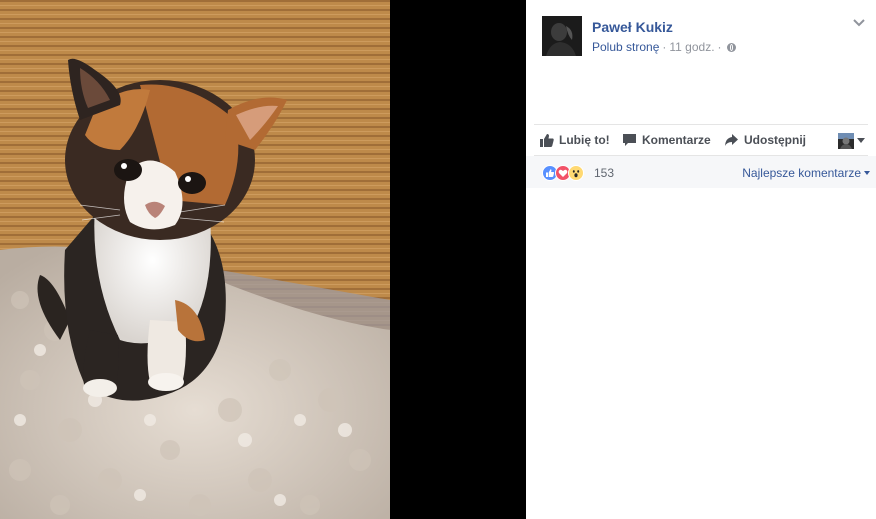 Image resolution: width=876 pixels, height=519 pixels. What do you see at coordinates (676, 140) in the screenshot?
I see `comment-label: Komentarze` at bounding box center [676, 140].